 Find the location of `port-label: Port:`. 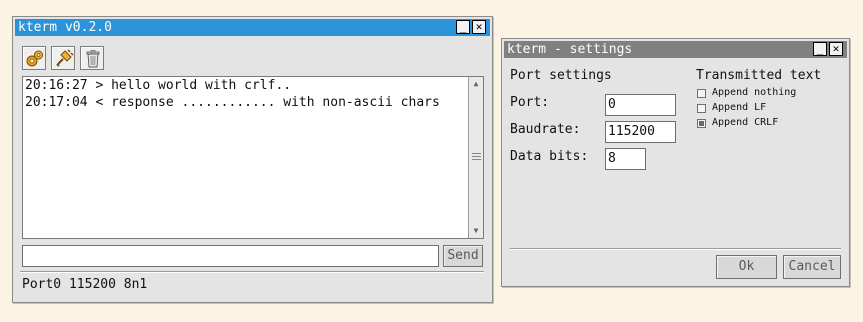

port-label: Port: is located at coordinates (530, 102).